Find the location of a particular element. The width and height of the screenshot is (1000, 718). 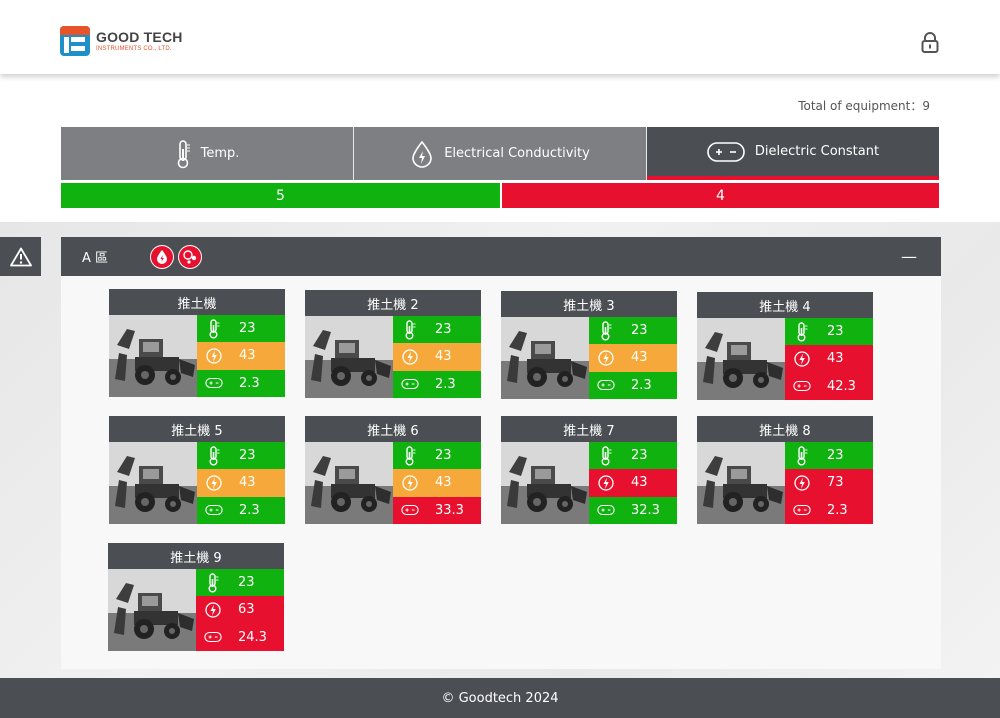

alarm-count: 4 is located at coordinates (720, 195).